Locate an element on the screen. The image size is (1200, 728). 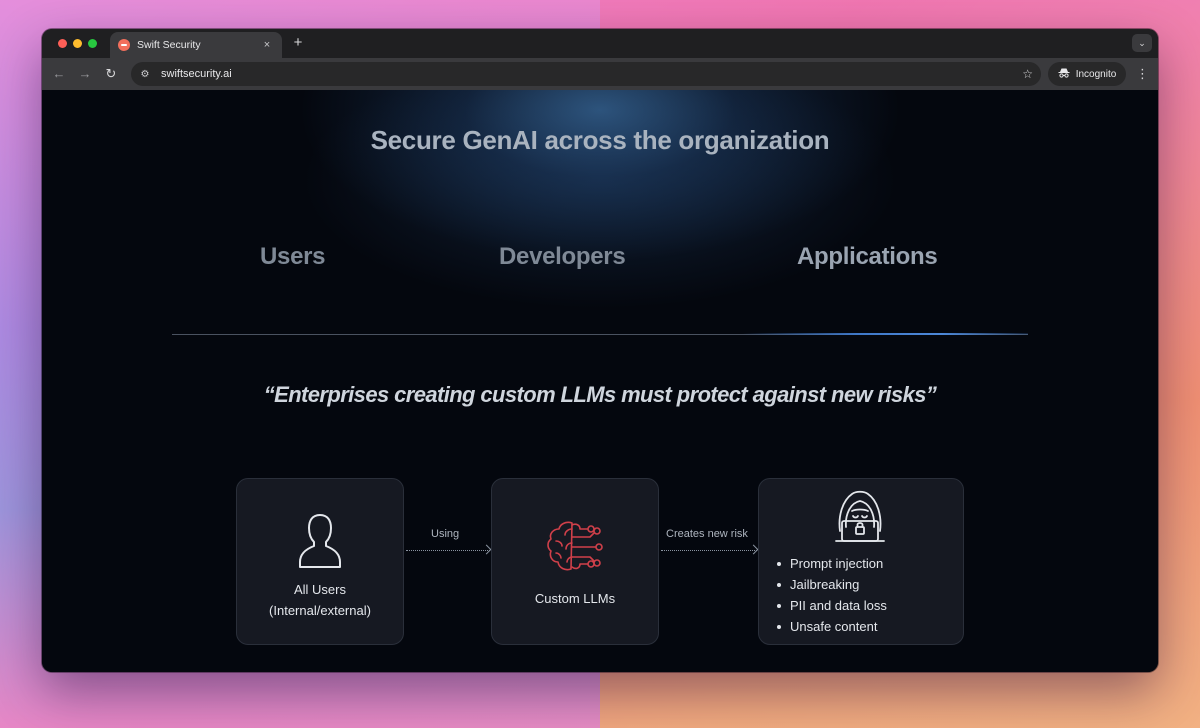
arrow-creates-risk-label: Creates new risk is located at coordinates (707, 534).